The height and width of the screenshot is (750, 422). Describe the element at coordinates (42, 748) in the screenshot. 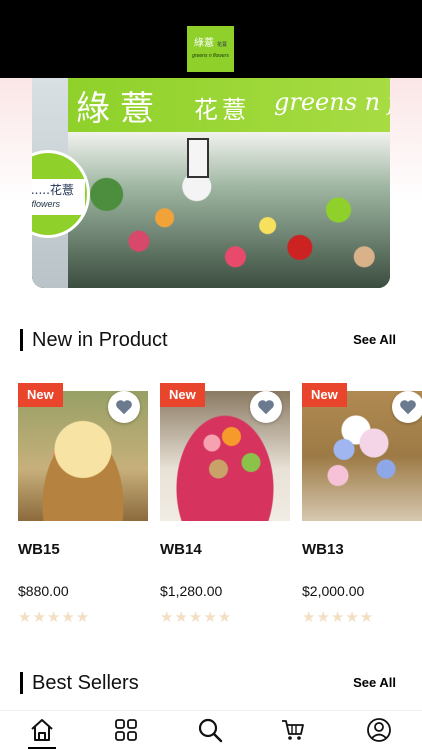

I see `nav-active-indicator` at that location.